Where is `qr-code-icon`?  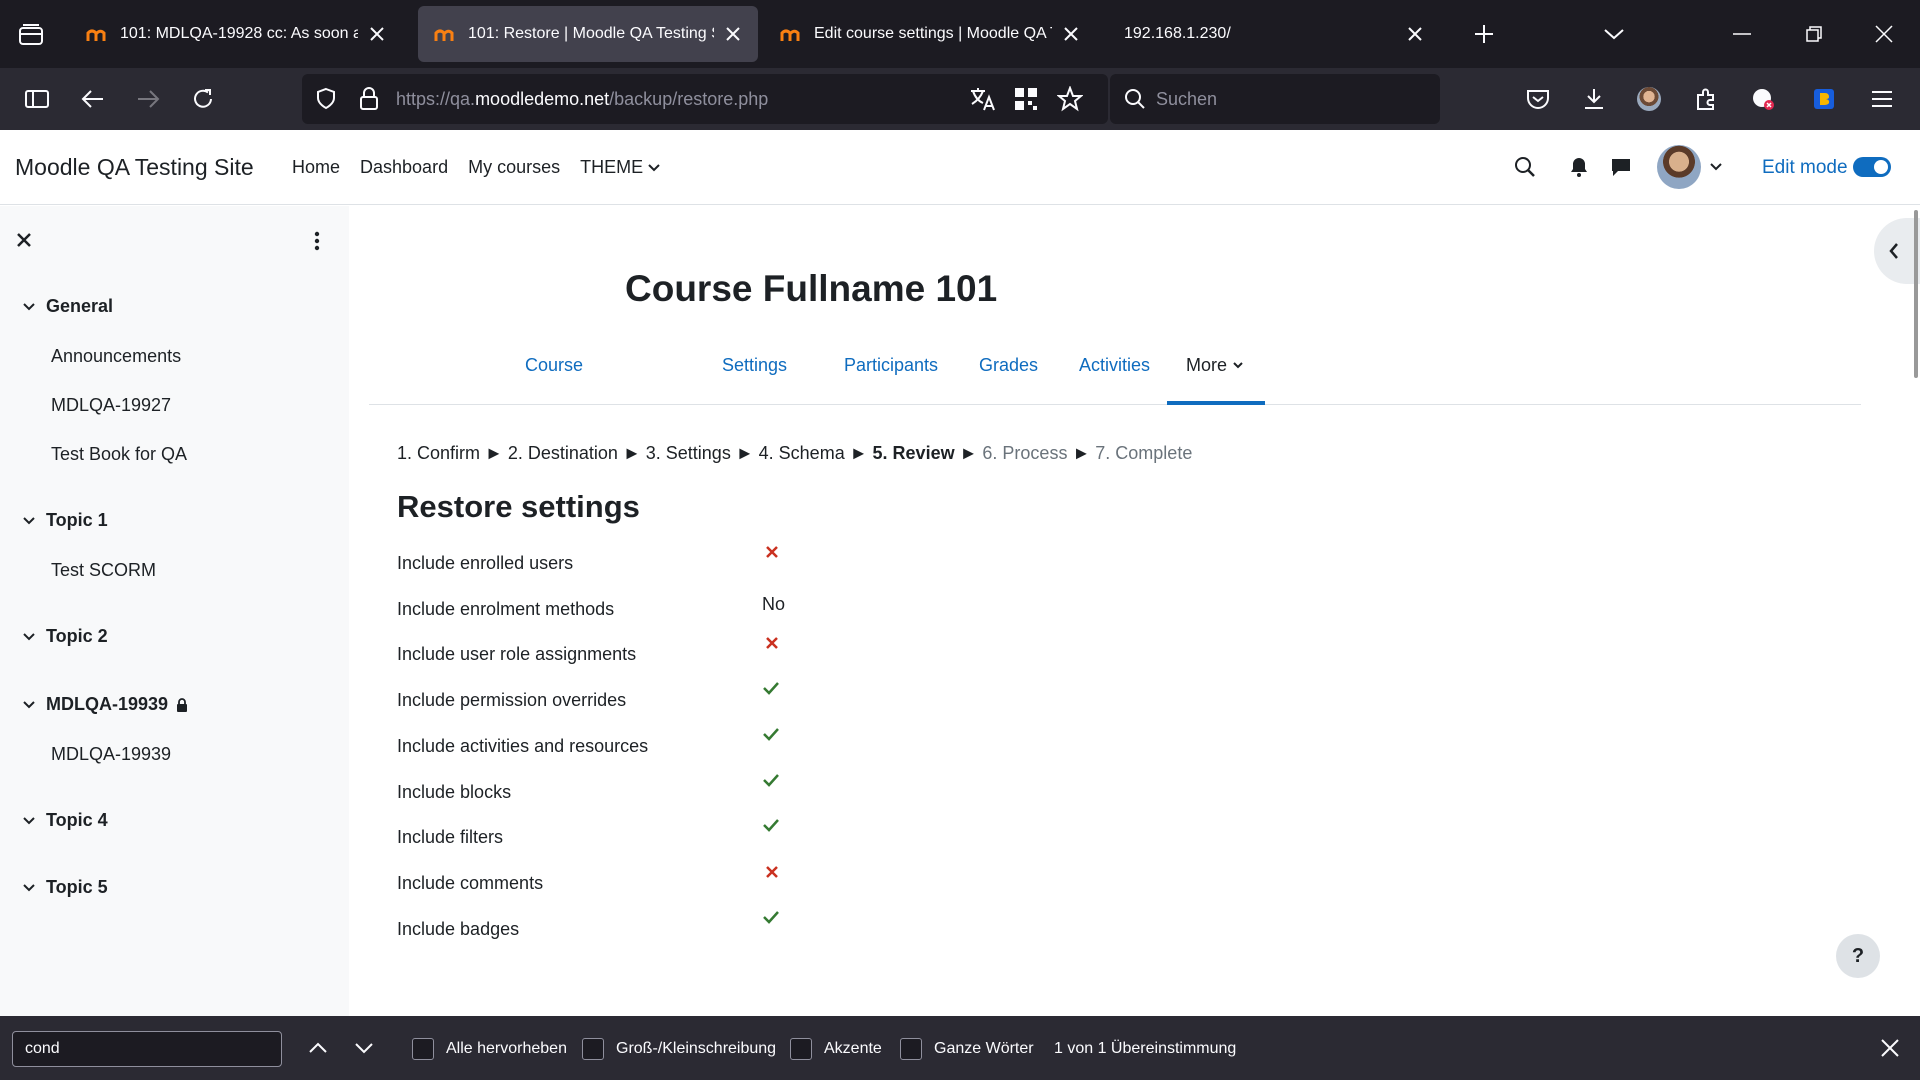
qr-code-icon is located at coordinates (1026, 99).